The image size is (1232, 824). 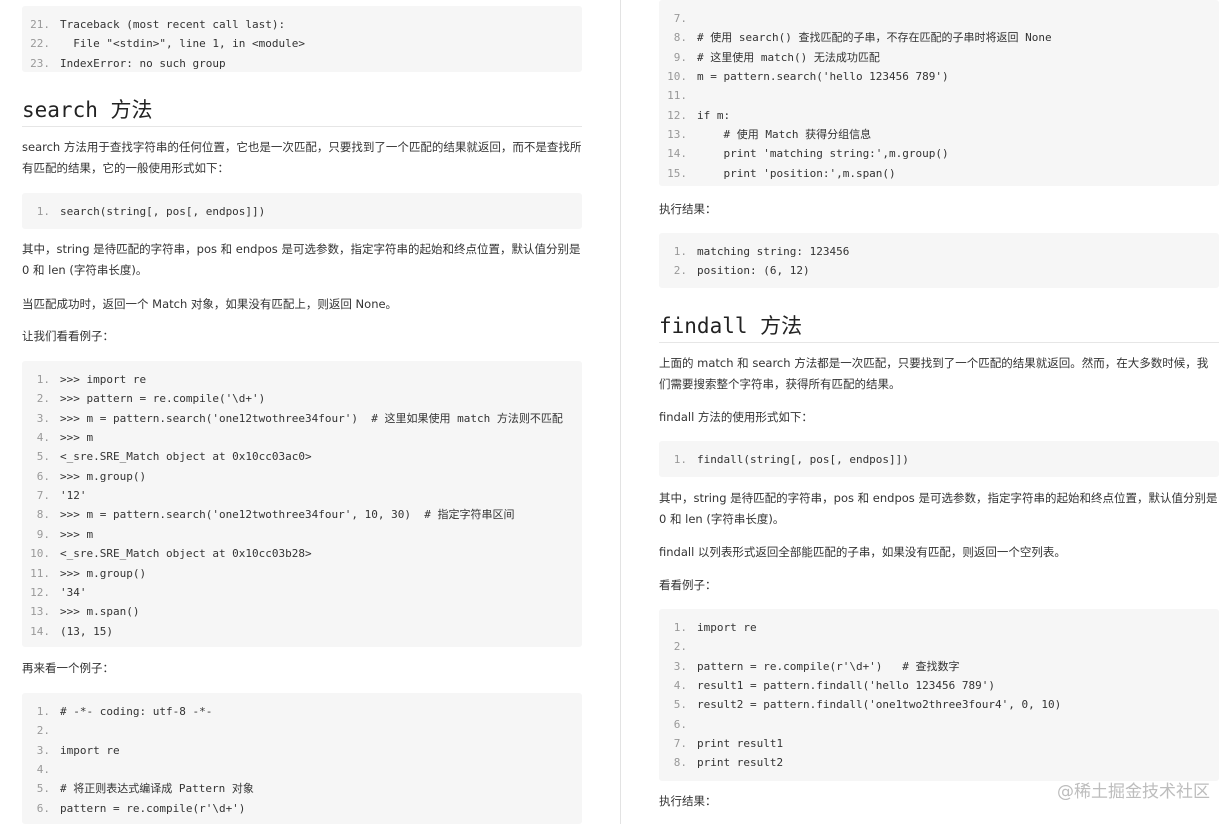 I want to click on code-text: # 使用 search() 查找匹配的子串，不存在匹配的子串时将返回 None, so click(x=874, y=38).